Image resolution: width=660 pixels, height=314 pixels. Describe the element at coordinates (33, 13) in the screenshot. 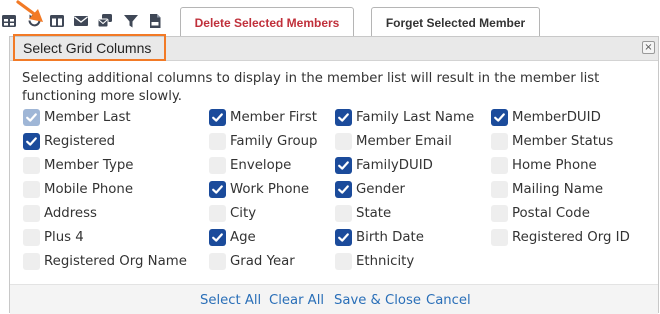

I see `orange-arrow-annotation` at that location.